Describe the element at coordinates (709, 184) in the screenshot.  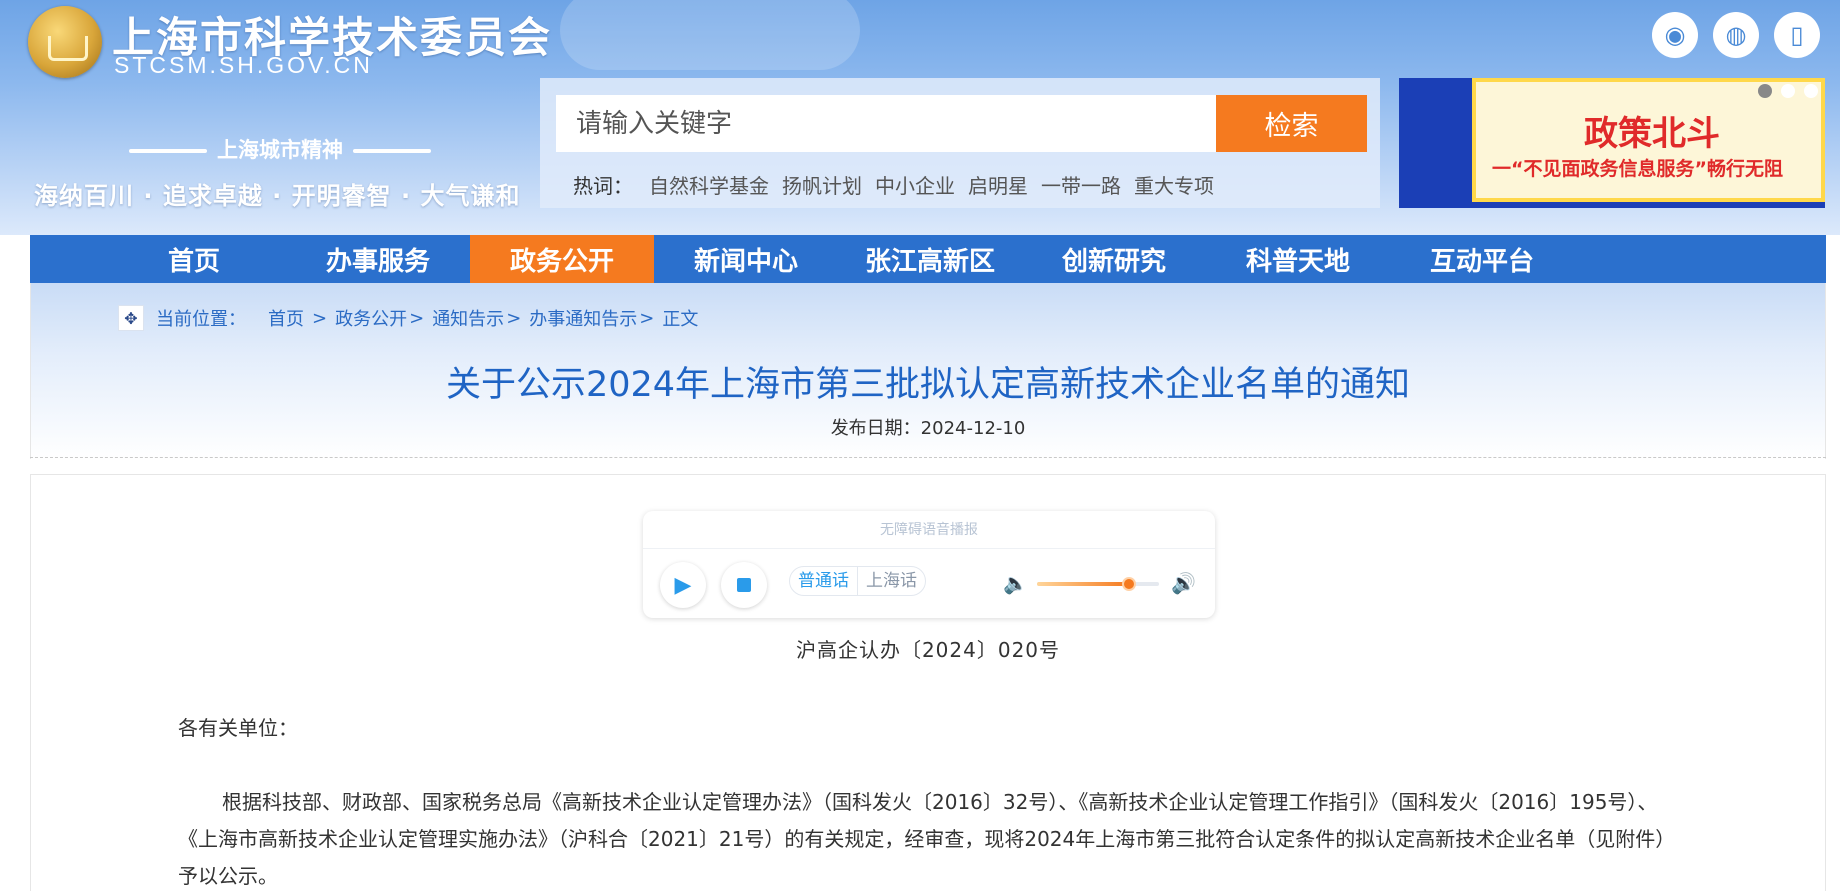
I see `hot-word-link: 自然科学基金` at that location.